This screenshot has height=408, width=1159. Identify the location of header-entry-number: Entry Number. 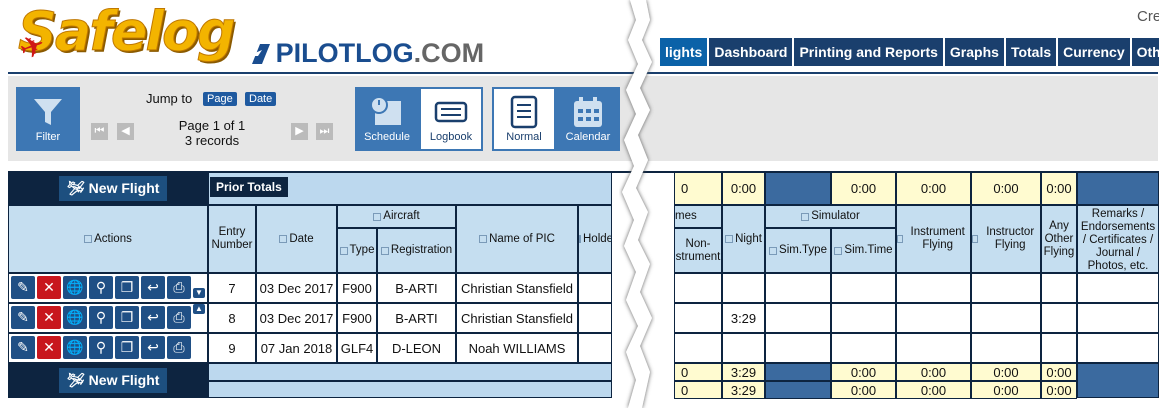
(232, 239).